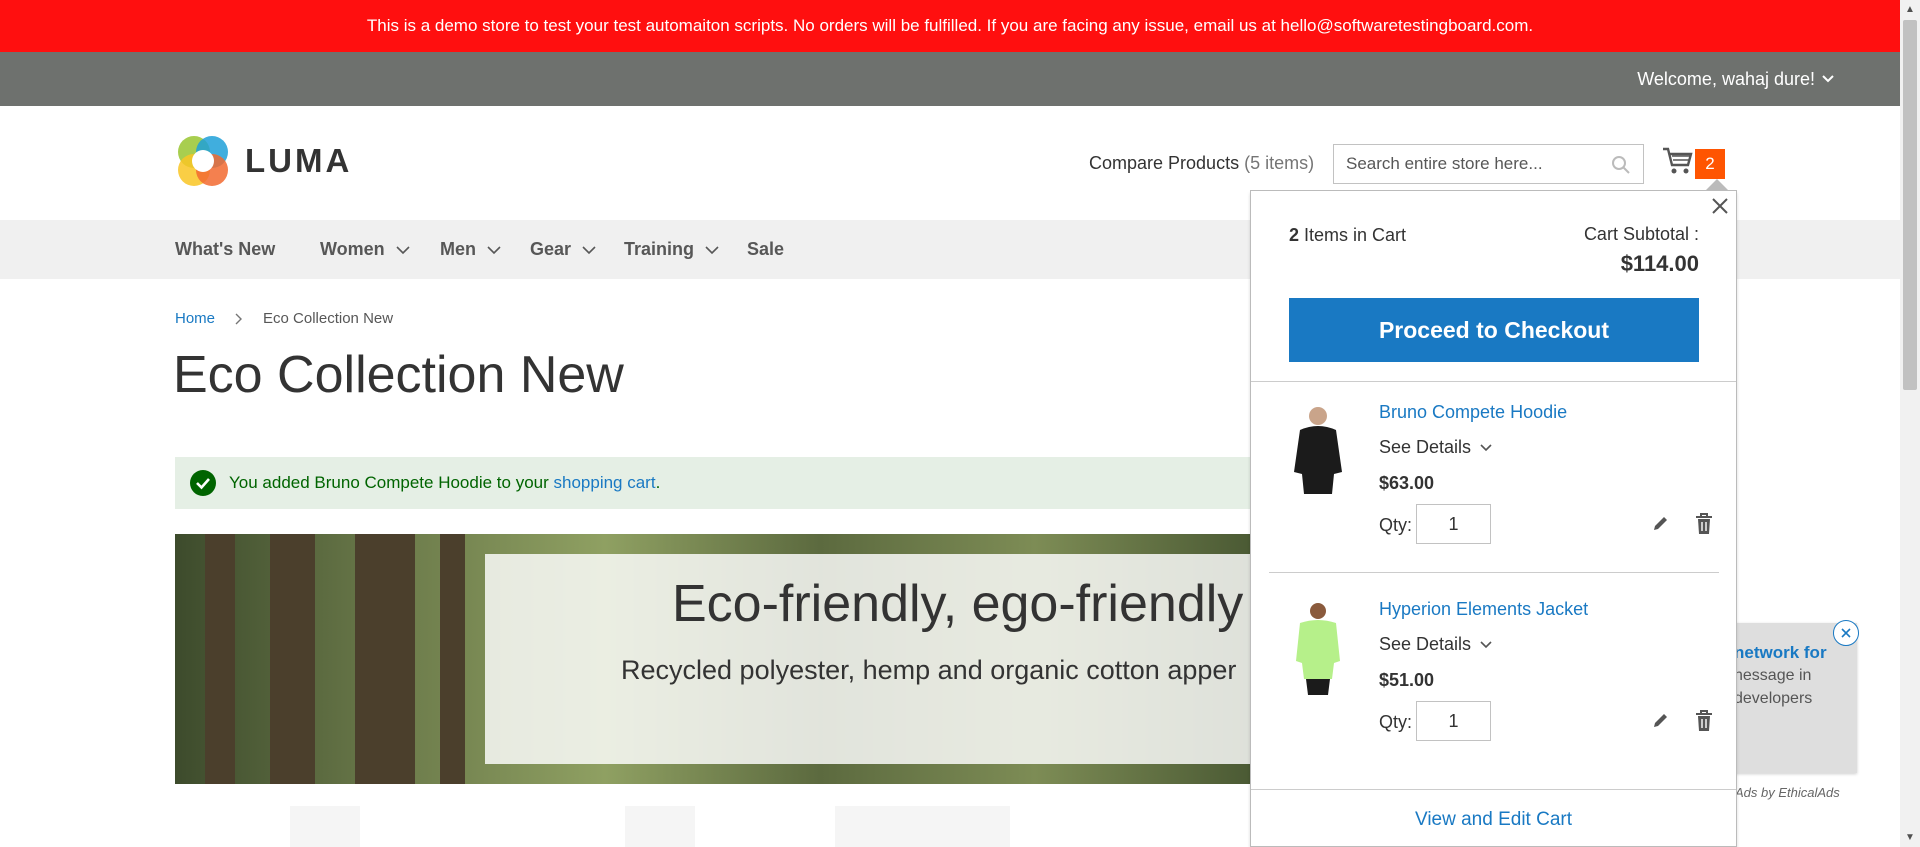 Image resolution: width=1920 pixels, height=847 pixels. What do you see at coordinates (398, 375) in the screenshot?
I see `page-title: Eco Collection New` at bounding box center [398, 375].